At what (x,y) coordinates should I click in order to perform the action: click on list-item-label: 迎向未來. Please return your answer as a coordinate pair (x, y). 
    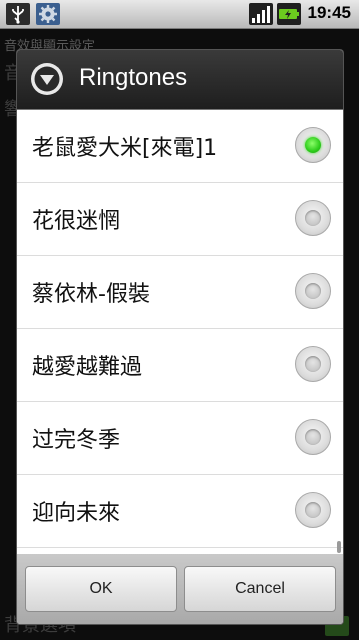
    Looking at the image, I should click on (76, 513).